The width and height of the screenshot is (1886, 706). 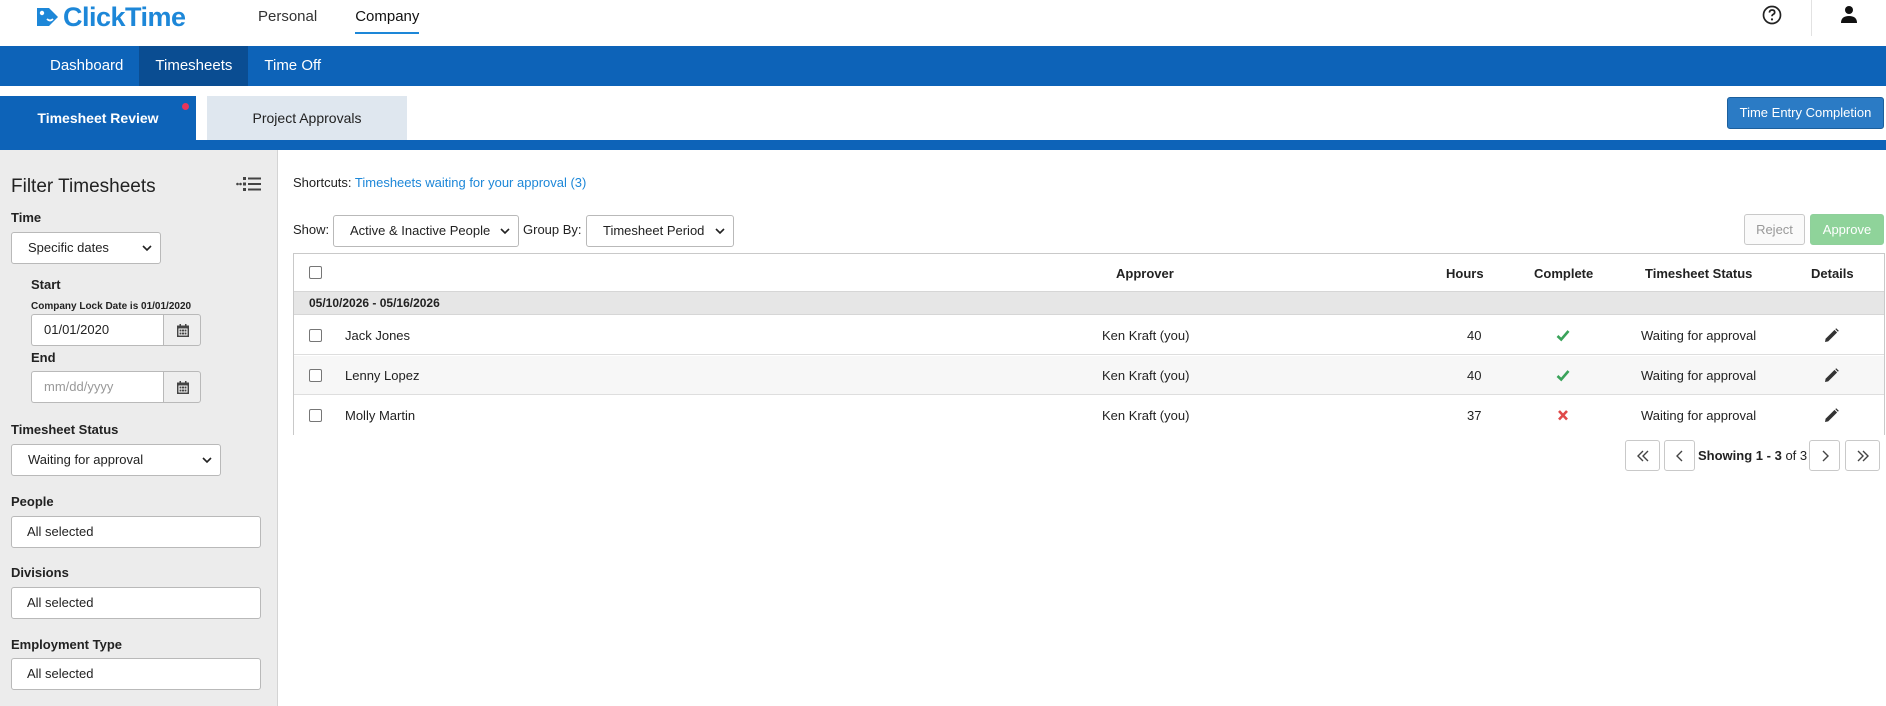 I want to click on col-approver: Approver, so click(x=1145, y=273).